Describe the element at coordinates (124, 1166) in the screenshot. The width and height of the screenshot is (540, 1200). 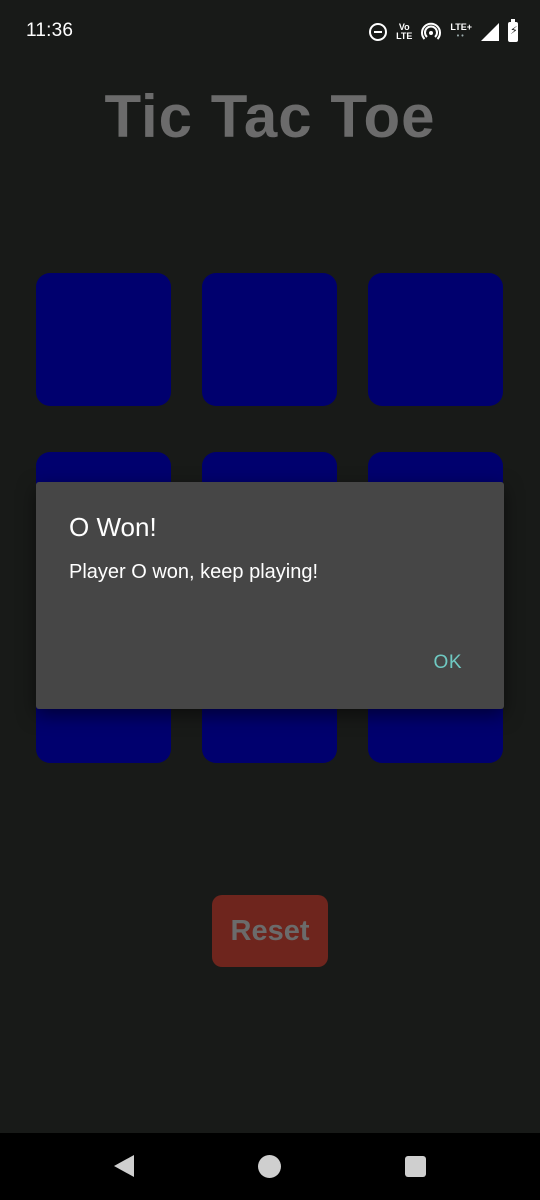
I see `back-icon` at that location.